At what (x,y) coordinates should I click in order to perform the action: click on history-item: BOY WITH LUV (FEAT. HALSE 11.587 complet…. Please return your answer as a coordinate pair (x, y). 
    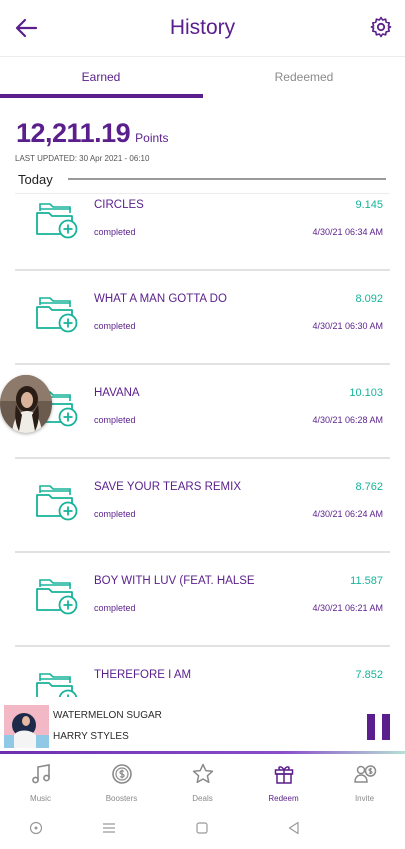
    Looking at the image, I should click on (202, 601).